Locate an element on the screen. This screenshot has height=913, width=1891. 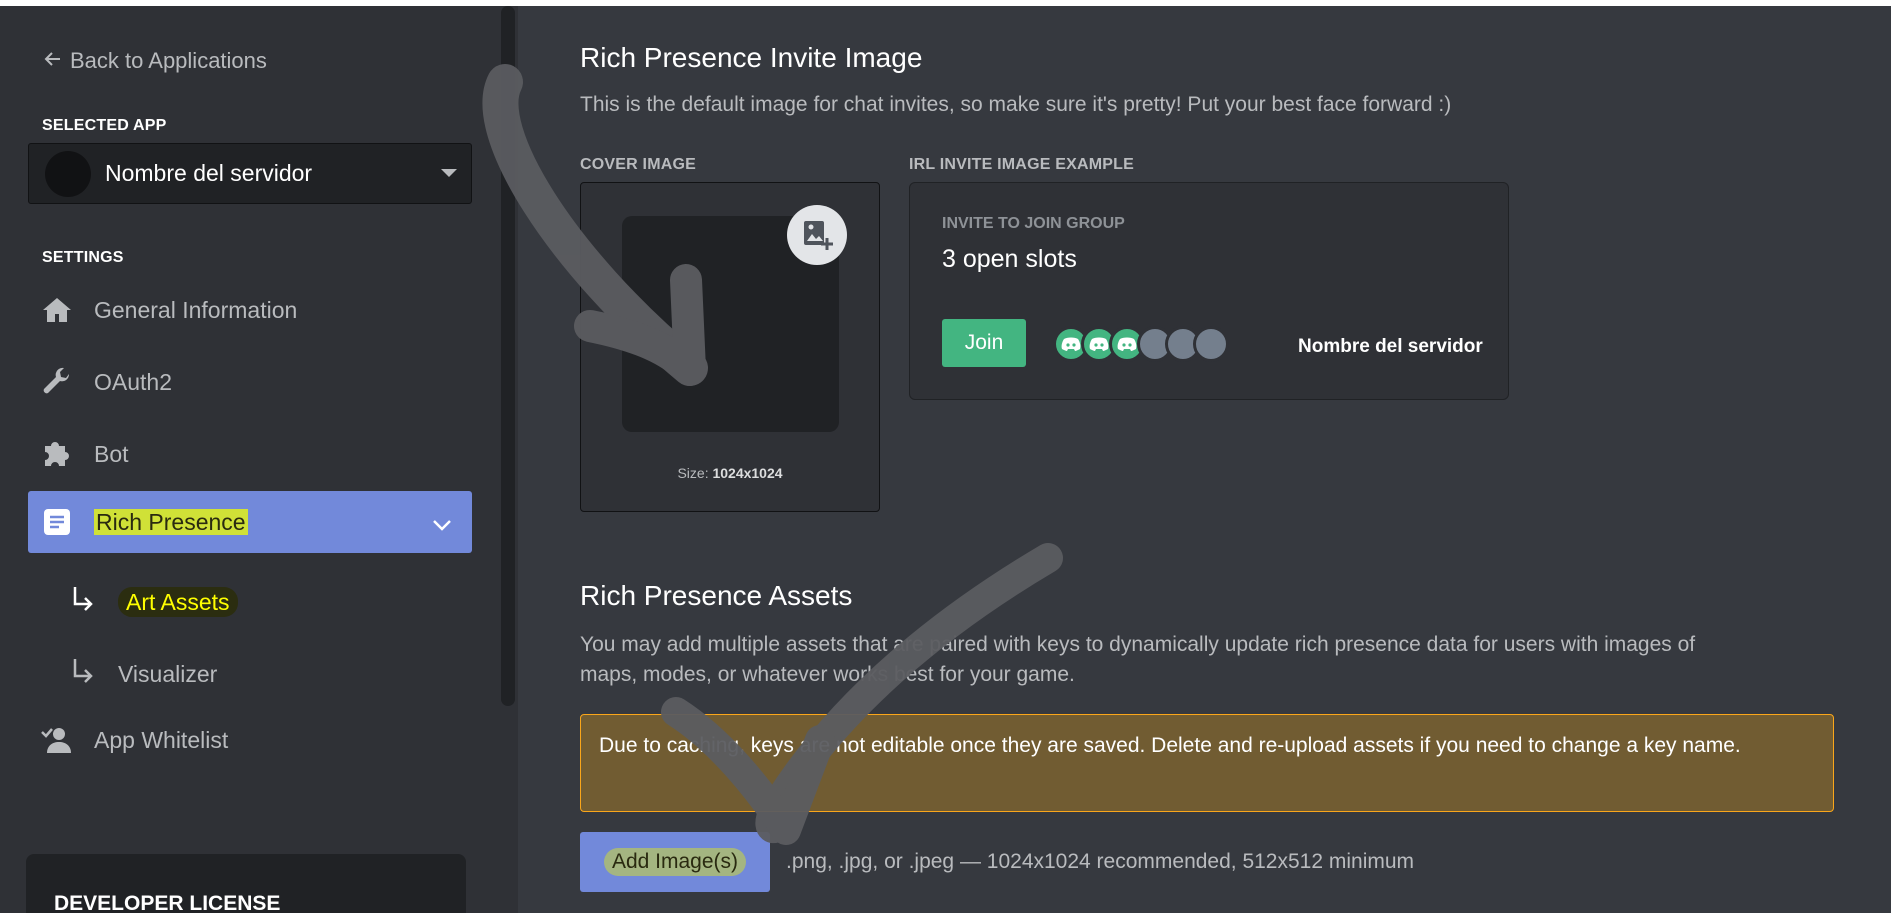
add-images-button: Add Image(s) is located at coordinates (675, 862).